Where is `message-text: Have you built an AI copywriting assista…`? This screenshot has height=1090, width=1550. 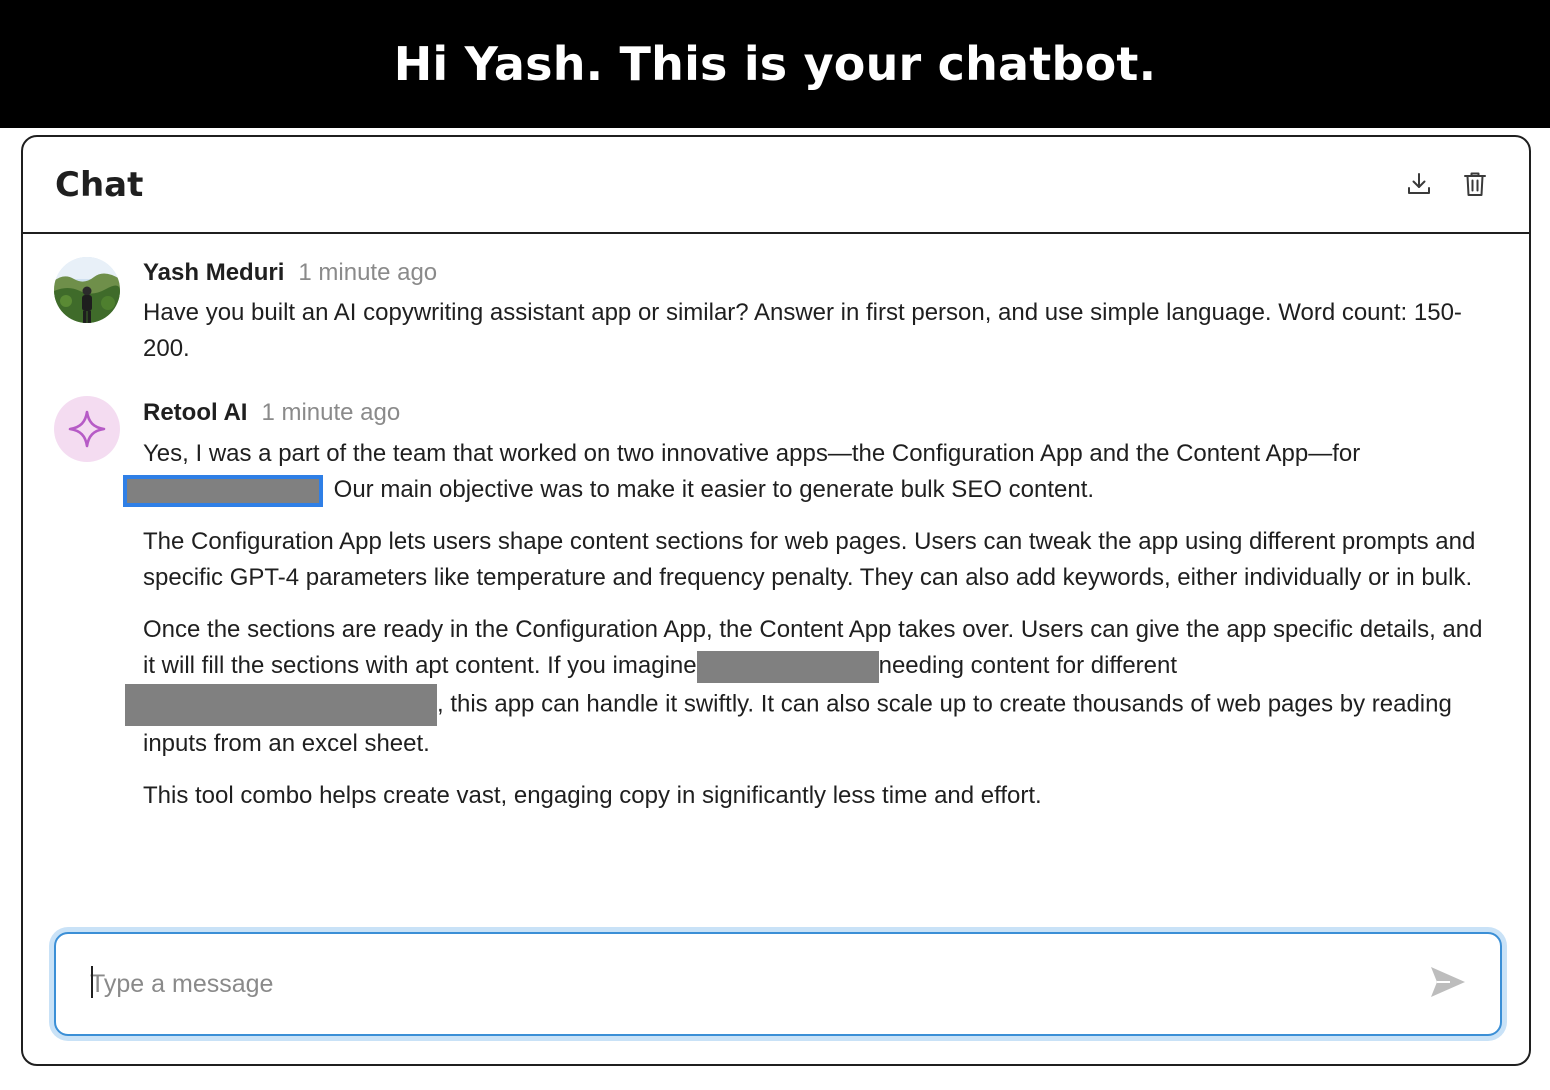
message-text: Have you built an AI copywriting assista… is located at coordinates (802, 330).